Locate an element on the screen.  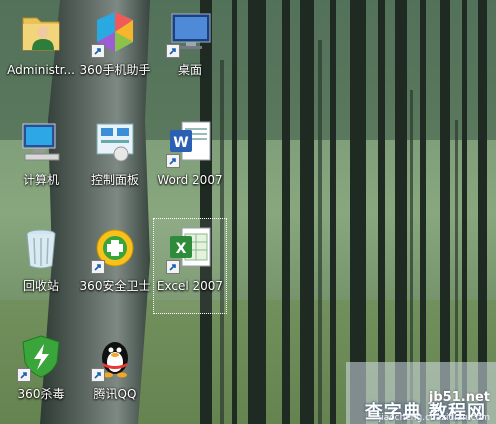
desktop-icon-control-panel: 控制面板 is located at coordinates (115, 160).